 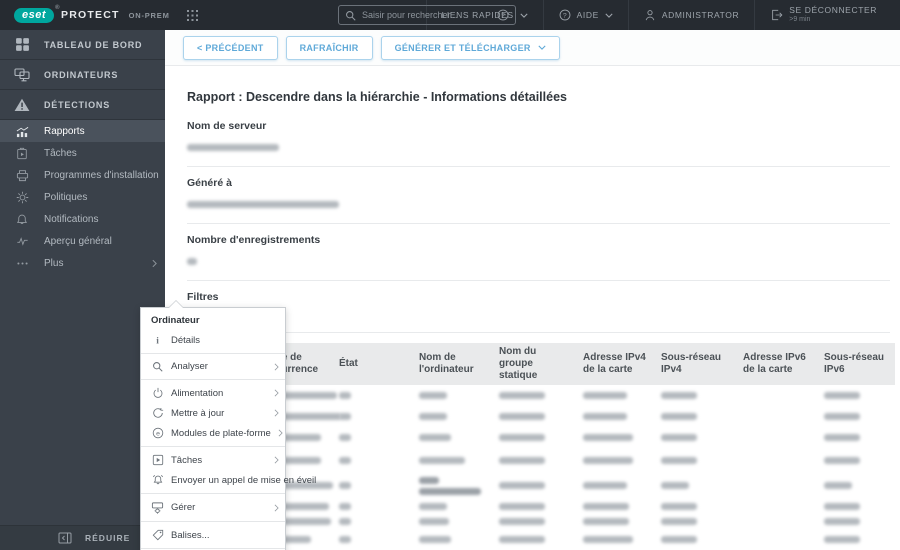 What do you see at coordinates (856, 364) in the screenshot?
I see `column-header: Sous-réseau IPv6` at bounding box center [856, 364].